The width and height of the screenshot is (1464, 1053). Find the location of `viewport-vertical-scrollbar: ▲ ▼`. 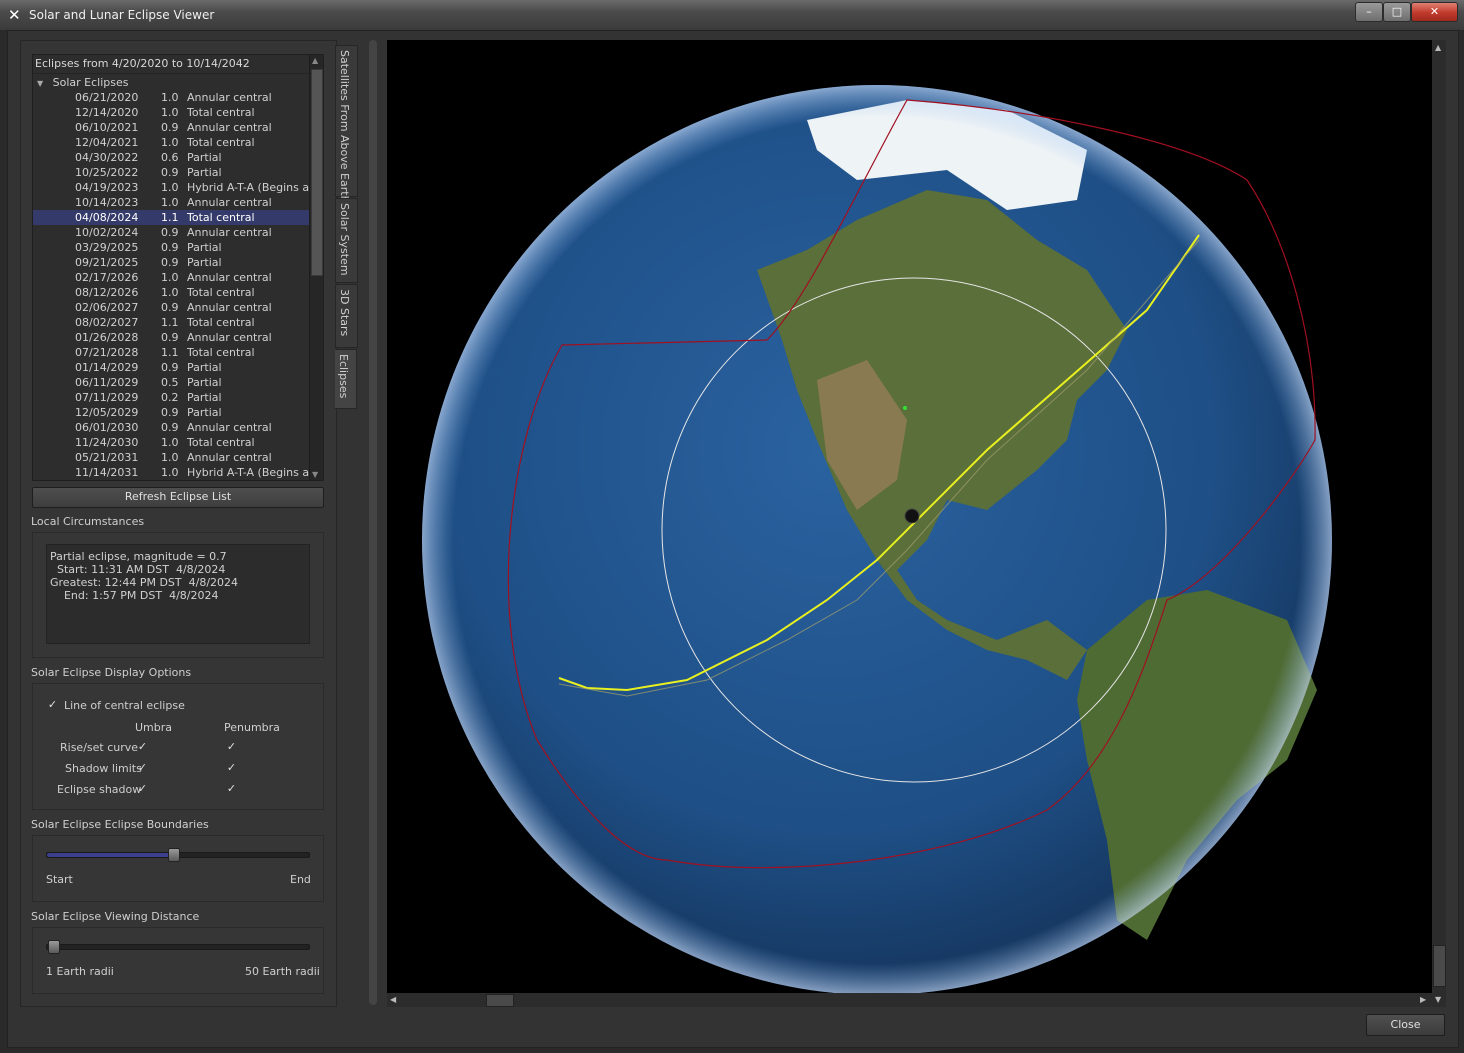

viewport-vertical-scrollbar: ▲ ▼ is located at coordinates (1439, 523).